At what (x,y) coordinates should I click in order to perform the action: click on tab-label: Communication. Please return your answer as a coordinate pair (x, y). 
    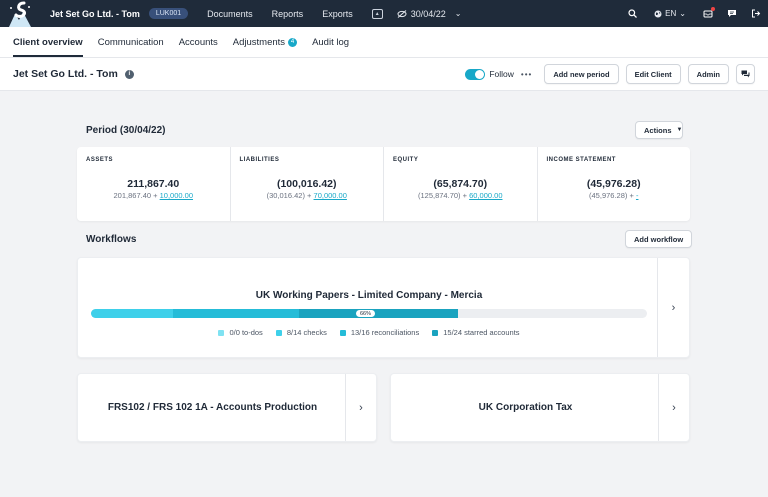
    Looking at the image, I should click on (130, 42).